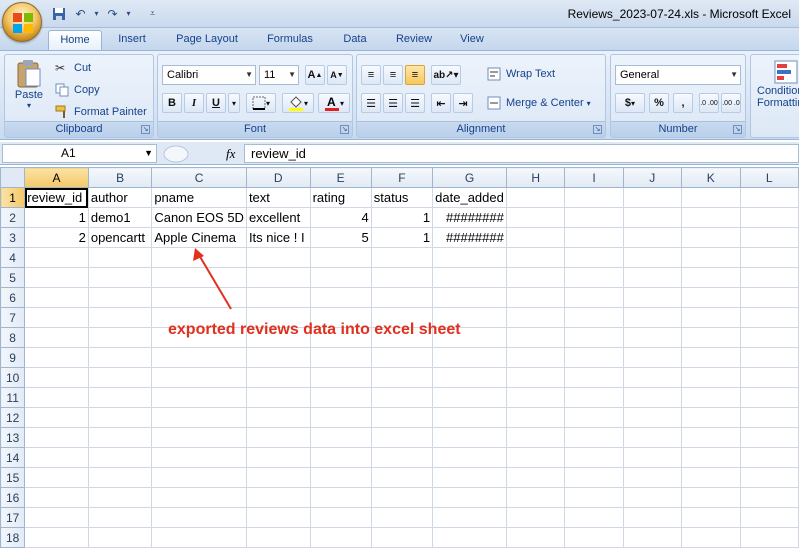 The width and height of the screenshot is (799, 549). I want to click on cell-e1: rating, so click(340, 197).